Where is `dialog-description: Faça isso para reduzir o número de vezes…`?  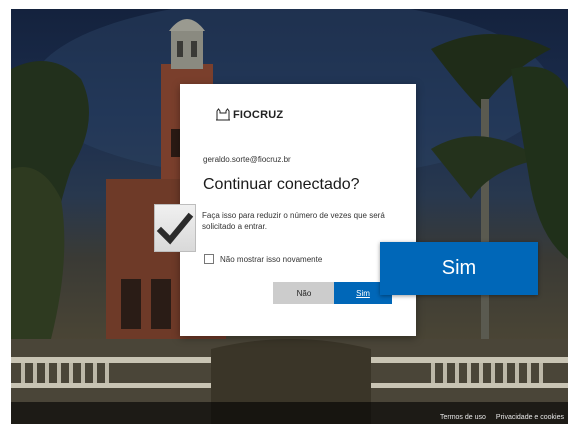
dialog-description: Faça isso para reduzir o número de vezes… is located at coordinates (293, 221).